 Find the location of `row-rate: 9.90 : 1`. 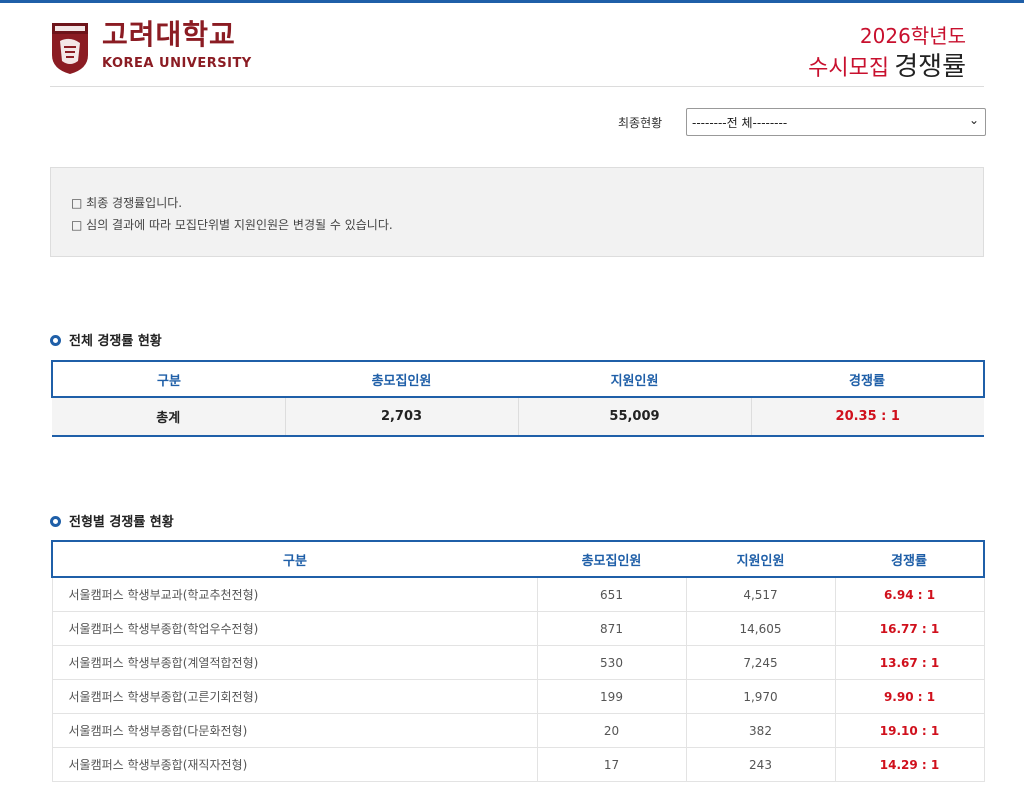

row-rate: 9.90 : 1 is located at coordinates (910, 696).